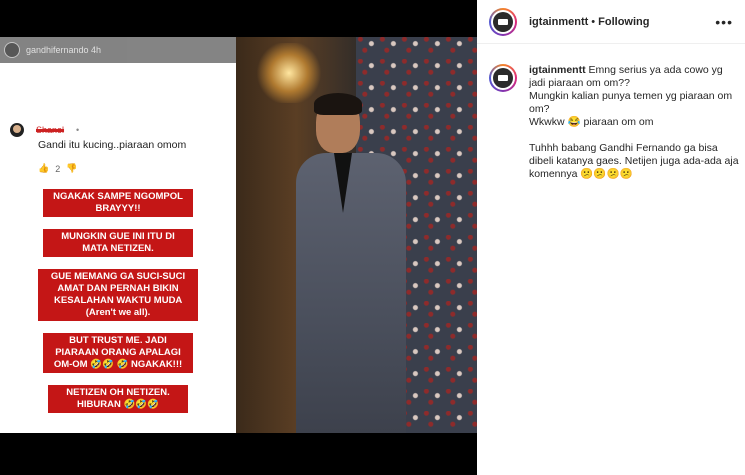 The image size is (745, 475). Describe the element at coordinates (58, 168) in the screenshot. I see `comment-like-count: 2` at that location.